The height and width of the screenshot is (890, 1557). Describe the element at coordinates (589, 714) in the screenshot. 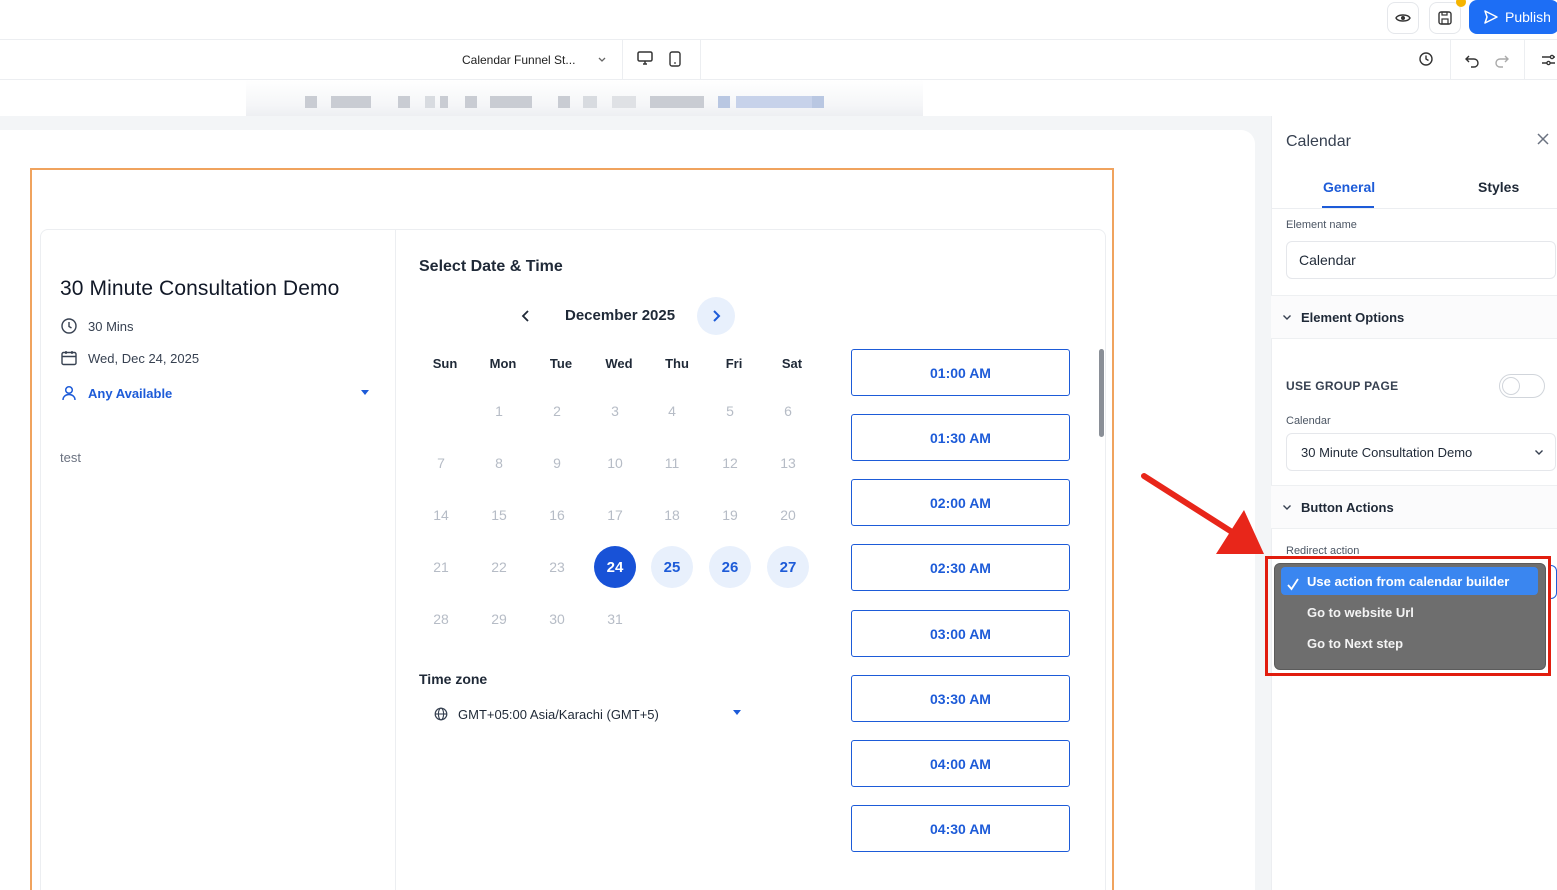

I see `timezone-select: GMT+05:00 Asia/Karachi (GMT+5)` at that location.